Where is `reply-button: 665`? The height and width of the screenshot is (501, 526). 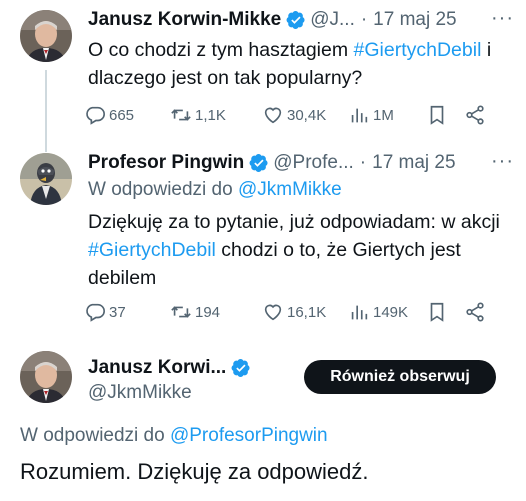
reply-button: 665 is located at coordinates (127, 115).